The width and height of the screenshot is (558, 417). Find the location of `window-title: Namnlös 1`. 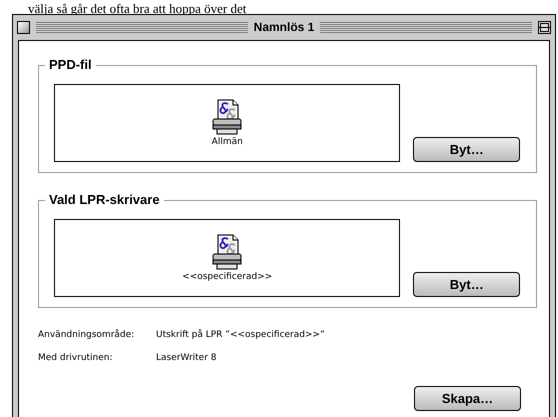

window-title: Namnlös 1 is located at coordinates (284, 27).